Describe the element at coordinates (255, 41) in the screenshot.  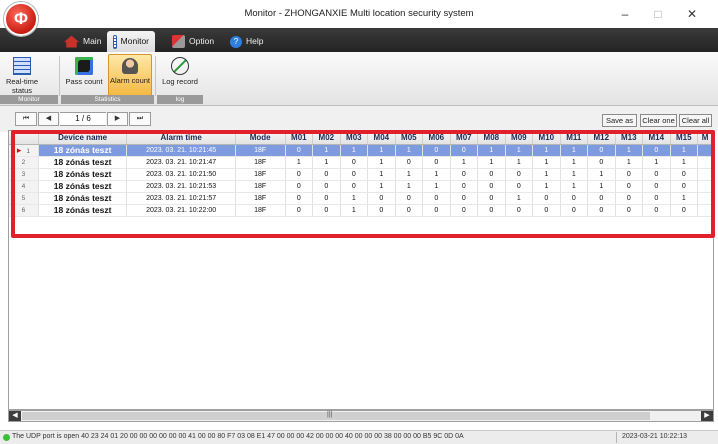
I see `tab-help-label: Help` at that location.